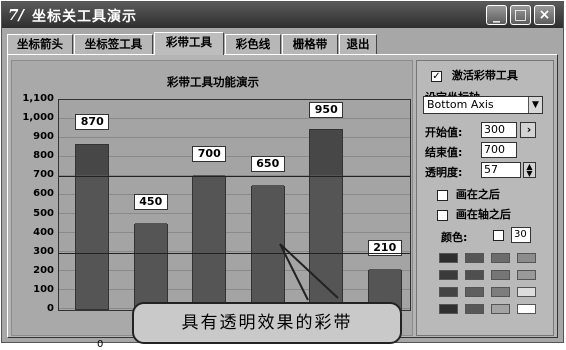 The image size is (566, 350). What do you see at coordinates (50, 308) in the screenshot?
I see `y-tick-label: 0` at bounding box center [50, 308].